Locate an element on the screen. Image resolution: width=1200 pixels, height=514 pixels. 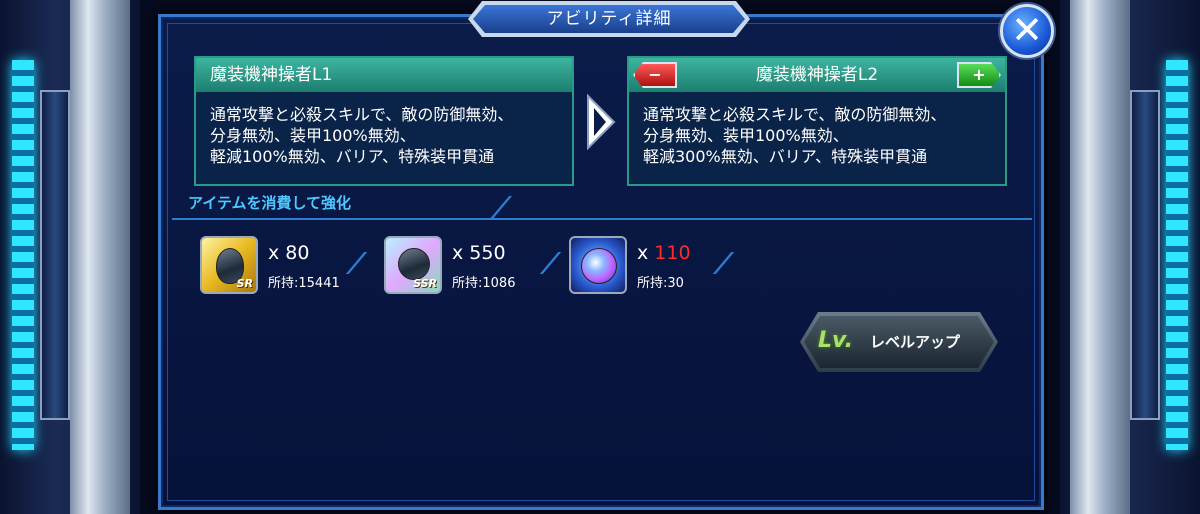
level-up-button-inner: Lv. レベルアップ is located at coordinates (899, 342).